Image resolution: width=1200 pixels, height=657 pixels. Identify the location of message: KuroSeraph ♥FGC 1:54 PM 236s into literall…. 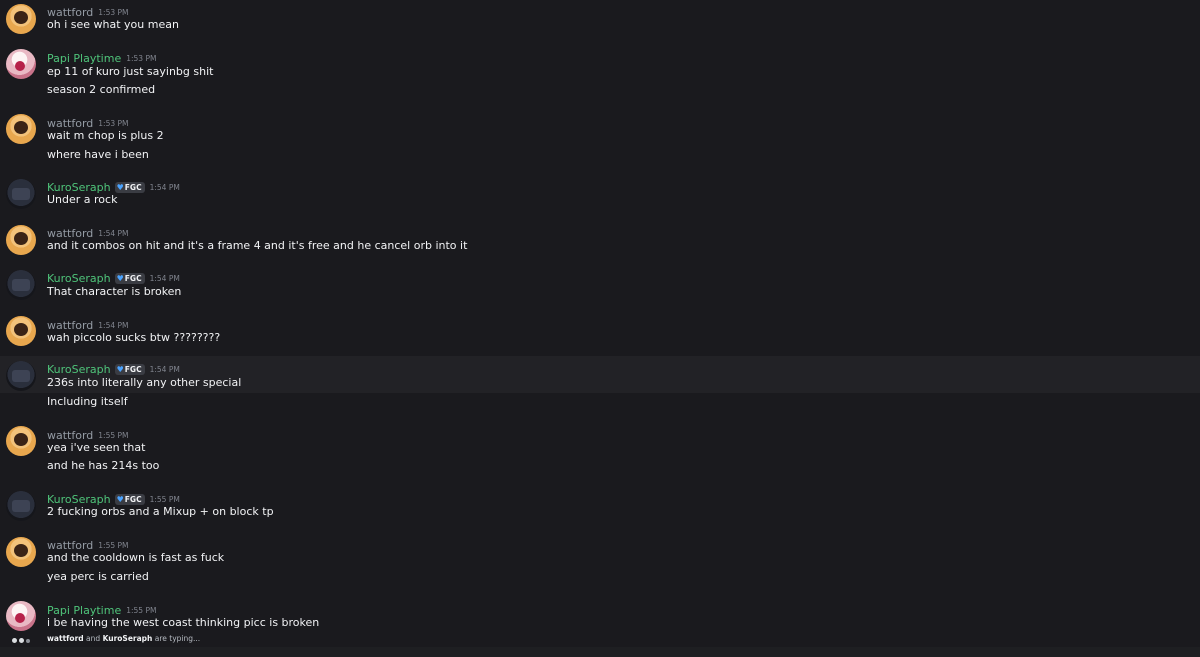
(600, 374).